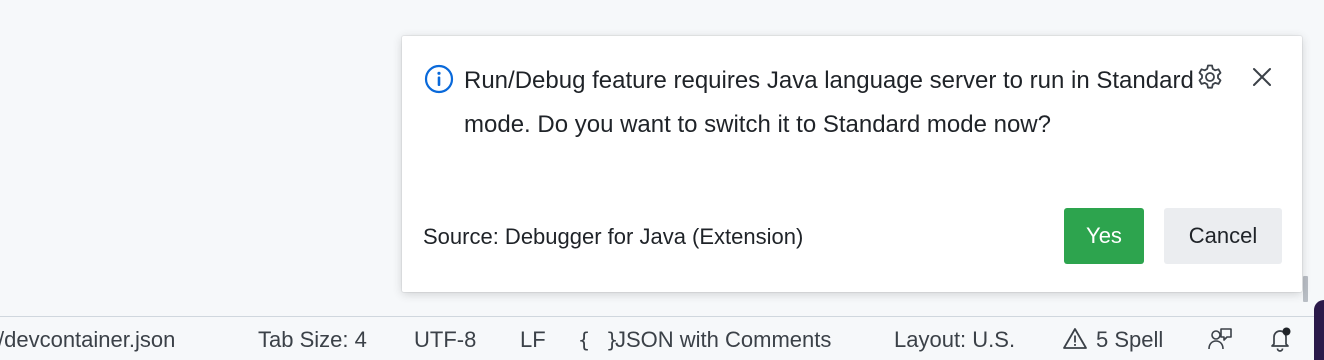 Image resolution: width=1324 pixels, height=360 pixels. I want to click on status-keyboard-layout: Layout: U.S., so click(954, 340).